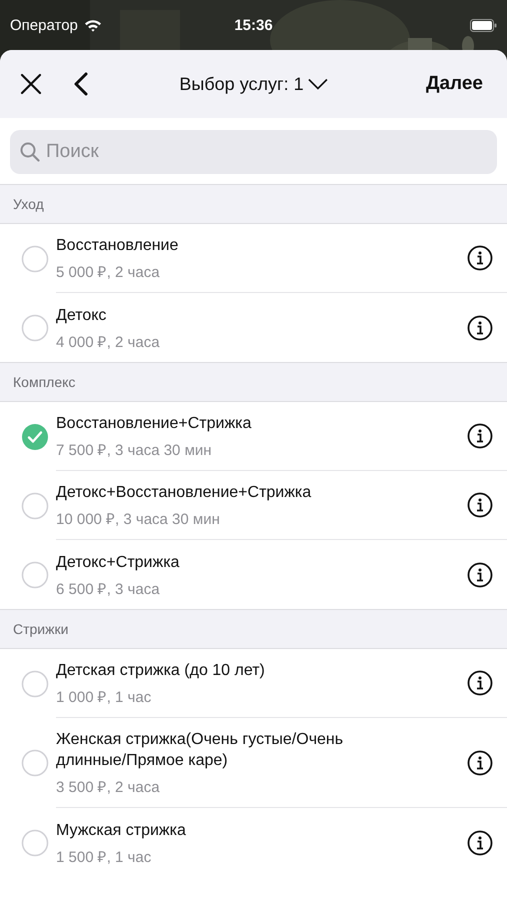  I want to click on service-price-duration: 3 500 ₽, 2 часа, so click(108, 787).